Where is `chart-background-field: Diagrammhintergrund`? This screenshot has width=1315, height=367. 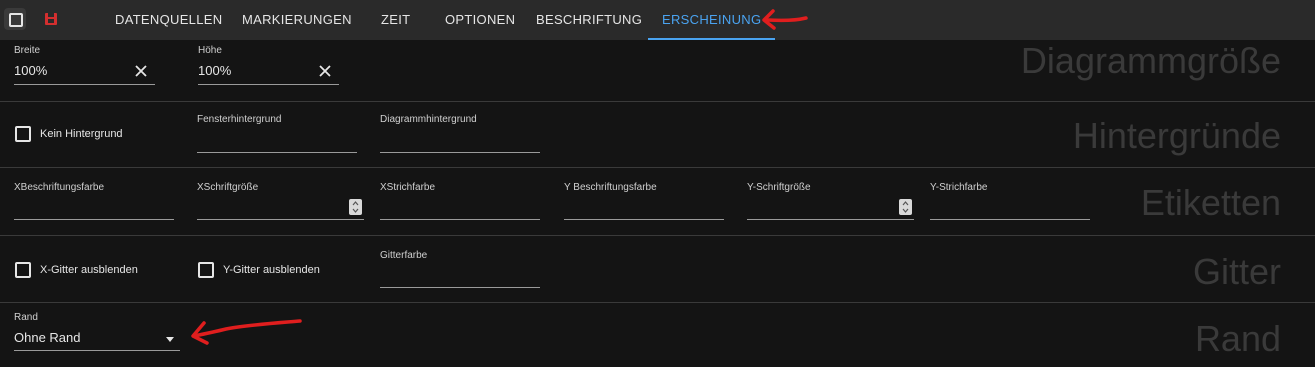 chart-background-field: Diagrammhintergrund is located at coordinates (460, 134).